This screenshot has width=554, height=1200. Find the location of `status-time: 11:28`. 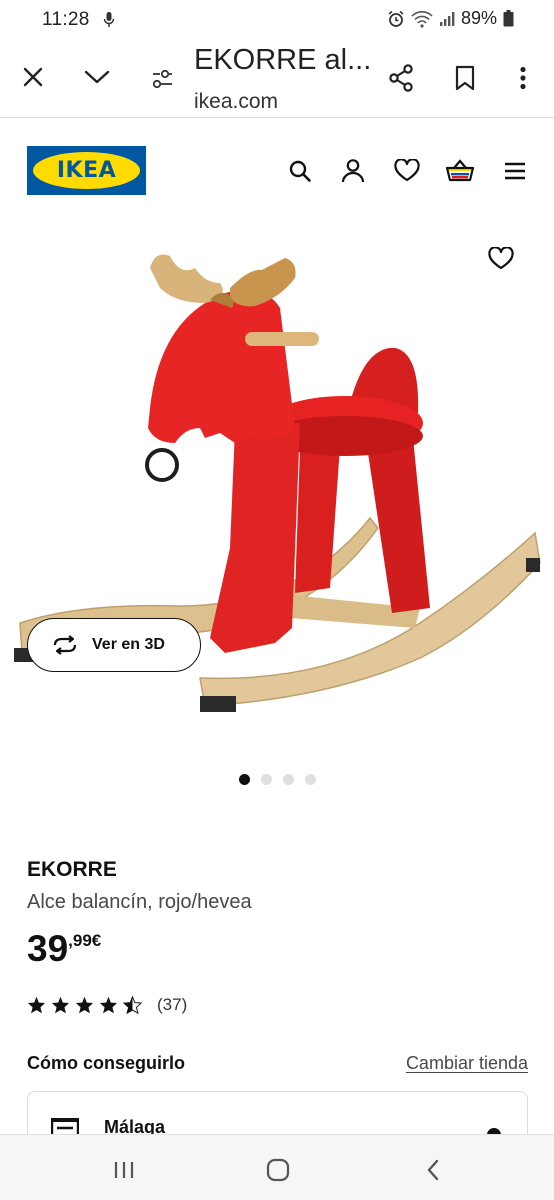

status-time: 11:28 is located at coordinates (66, 19).